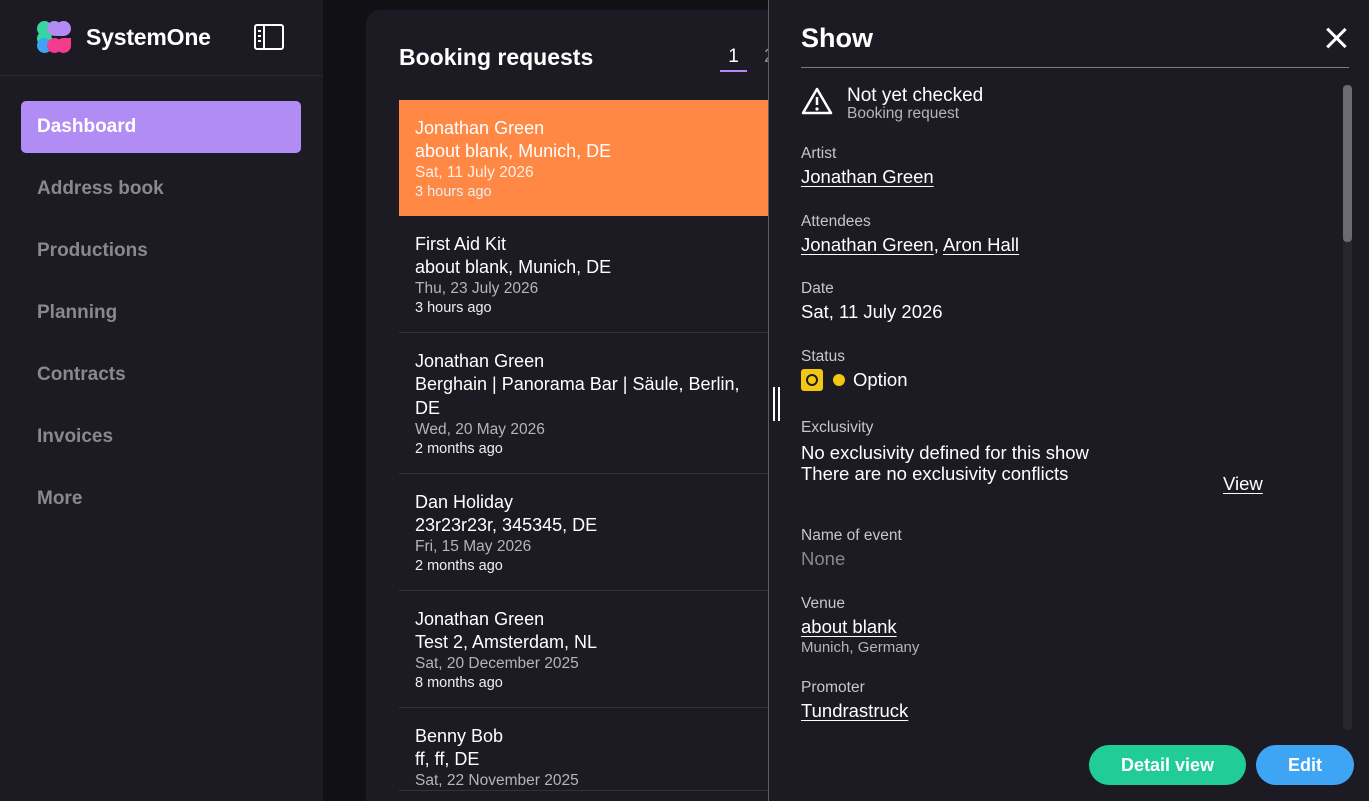 This screenshot has width=1369, height=801. What do you see at coordinates (945, 452) in the screenshot?
I see `exclusivity-line1: No exclusivity defined for this show` at bounding box center [945, 452].